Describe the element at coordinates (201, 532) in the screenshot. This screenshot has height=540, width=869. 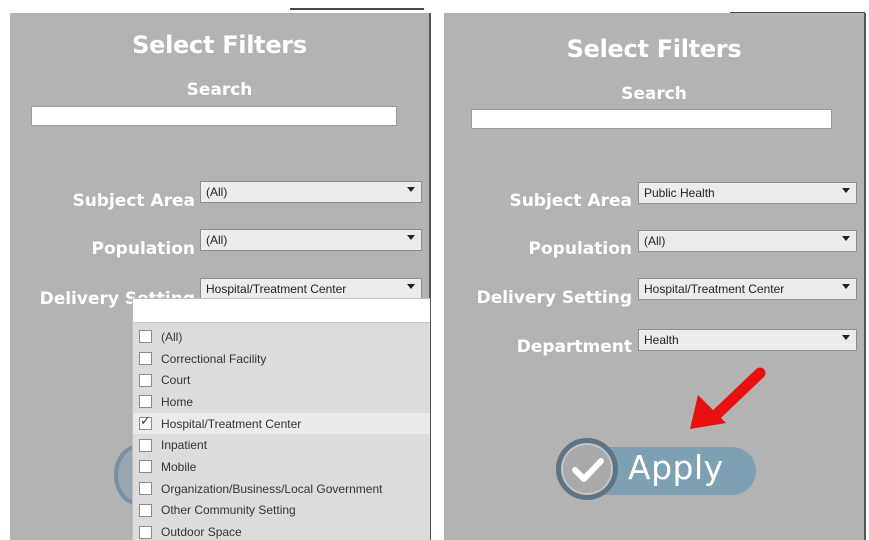
I see `dropdown-item-label: Outdoor Space` at that location.